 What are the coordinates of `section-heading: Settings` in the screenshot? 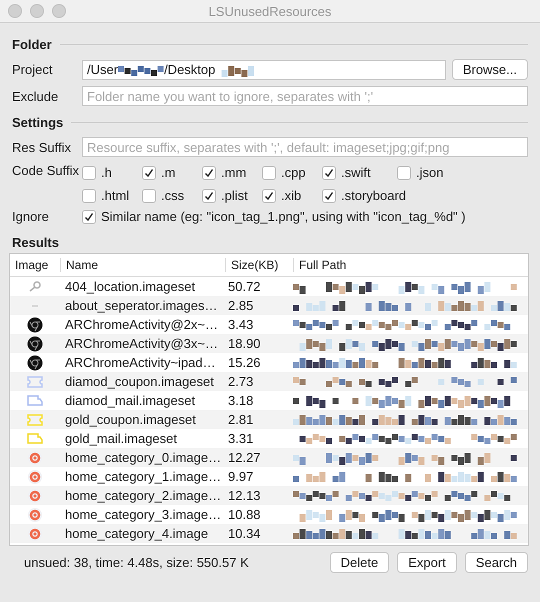 It's located at (38, 122).